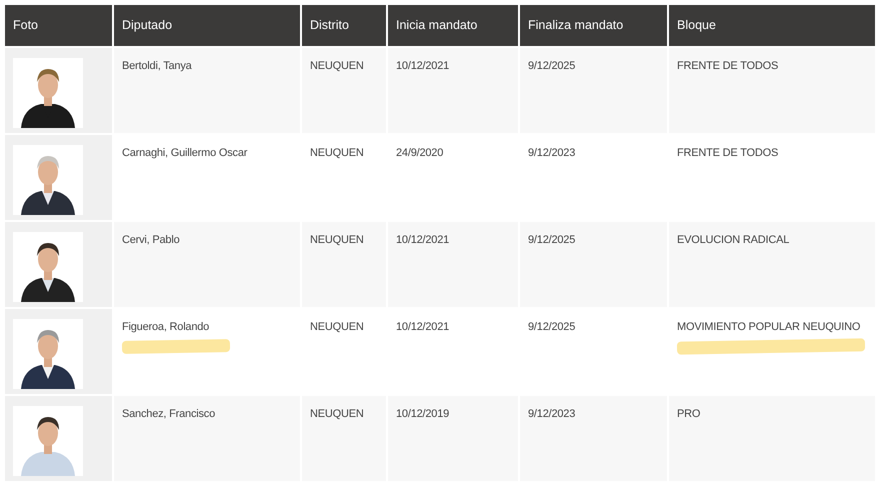  What do you see at coordinates (423, 414) in the screenshot?
I see `table-cell: 10/12/2019` at bounding box center [423, 414].